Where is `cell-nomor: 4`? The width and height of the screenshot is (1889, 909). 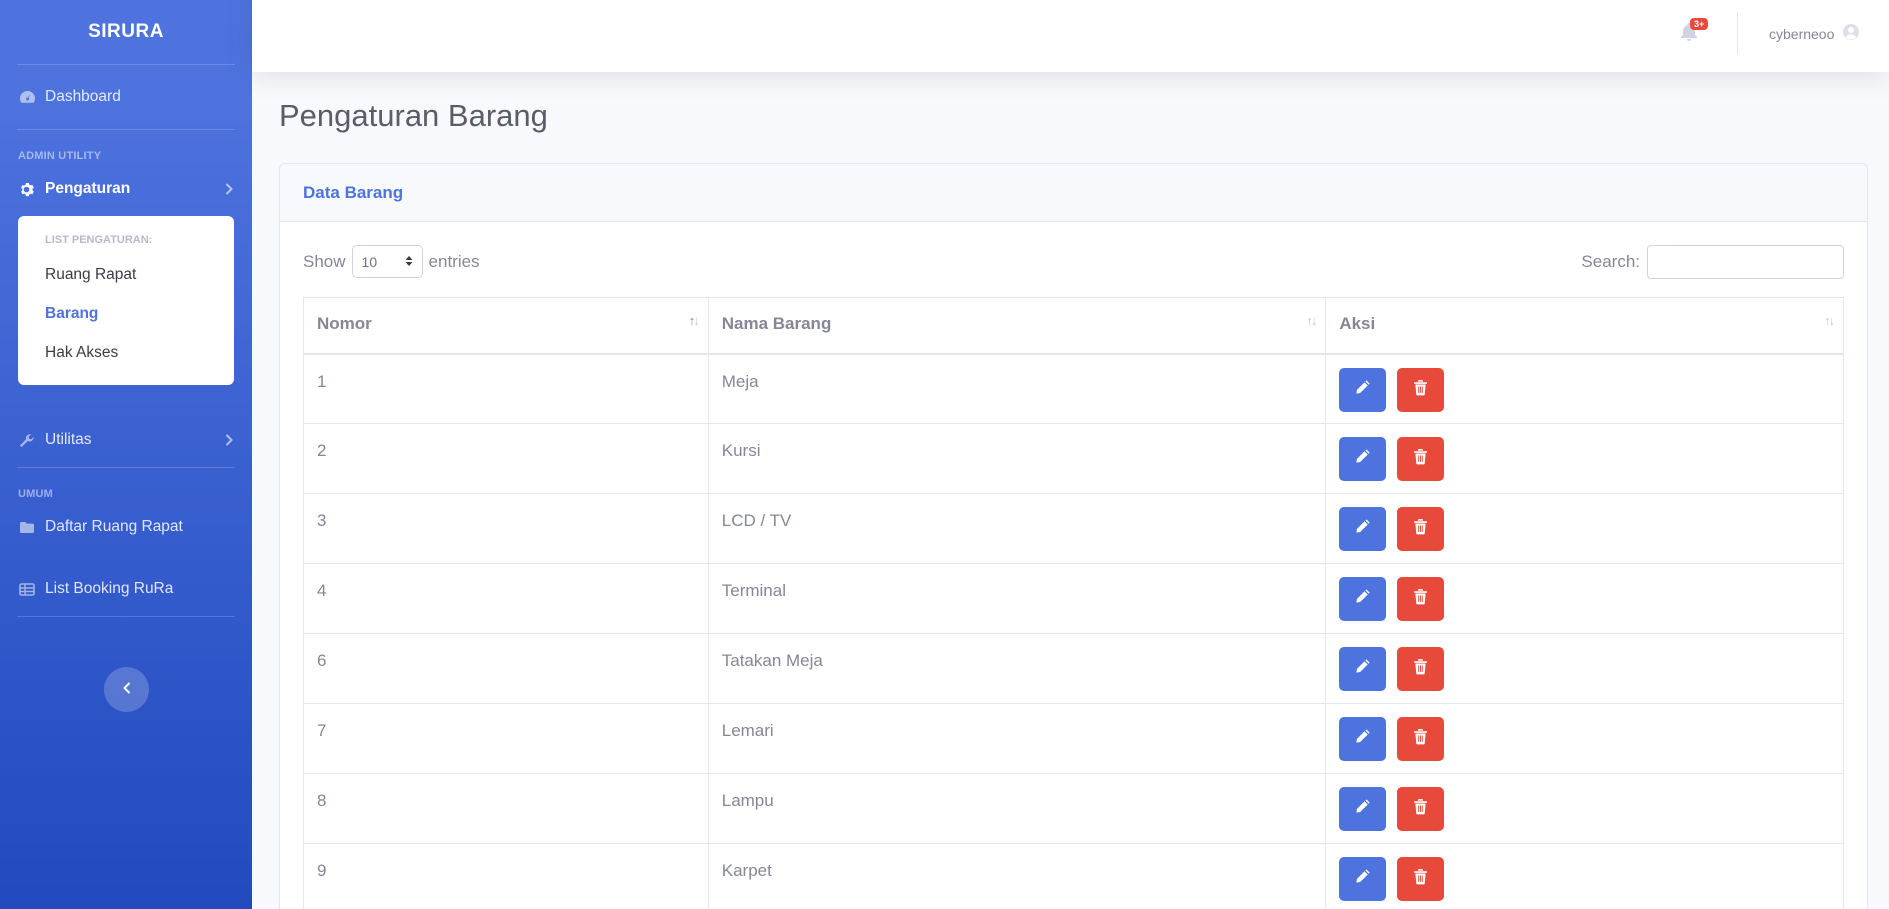
cell-nomor: 4 is located at coordinates (506, 598).